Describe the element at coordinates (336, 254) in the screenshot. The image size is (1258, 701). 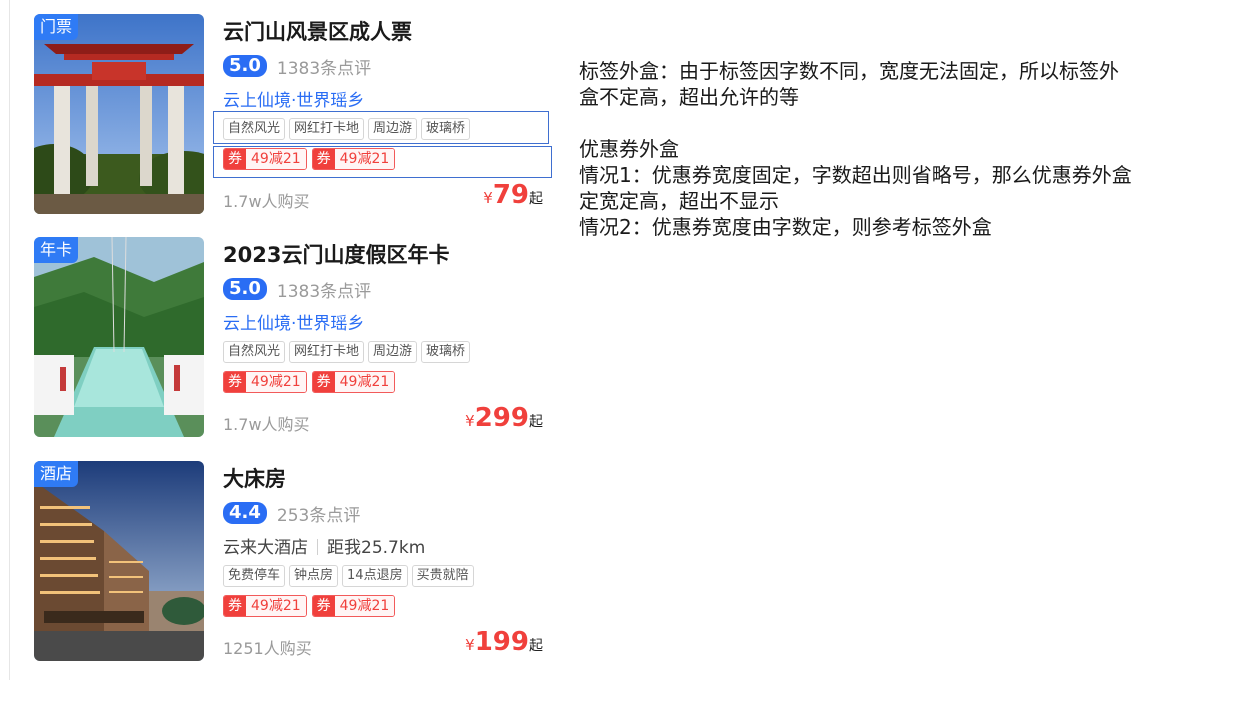
I see `product-title: 2023云门山度假区年卡` at that location.